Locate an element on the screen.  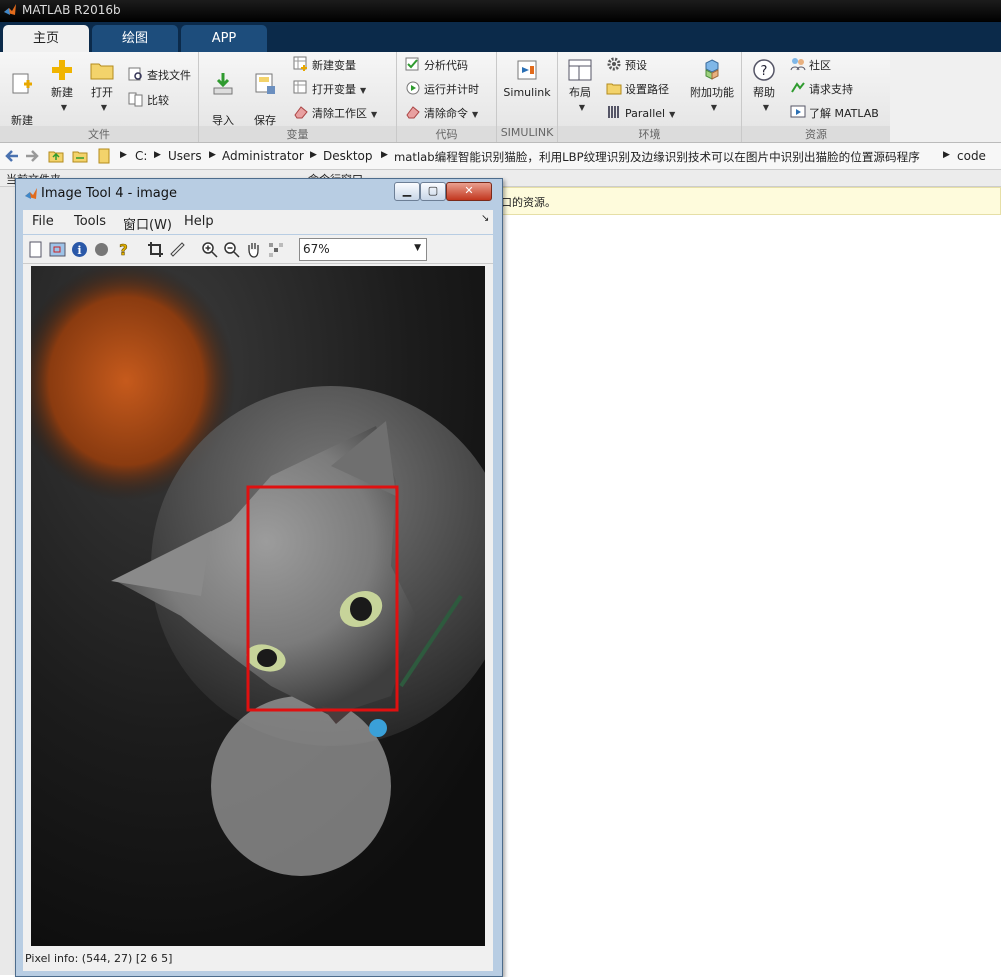
new-label: 新建 is located at coordinates (62, 92).